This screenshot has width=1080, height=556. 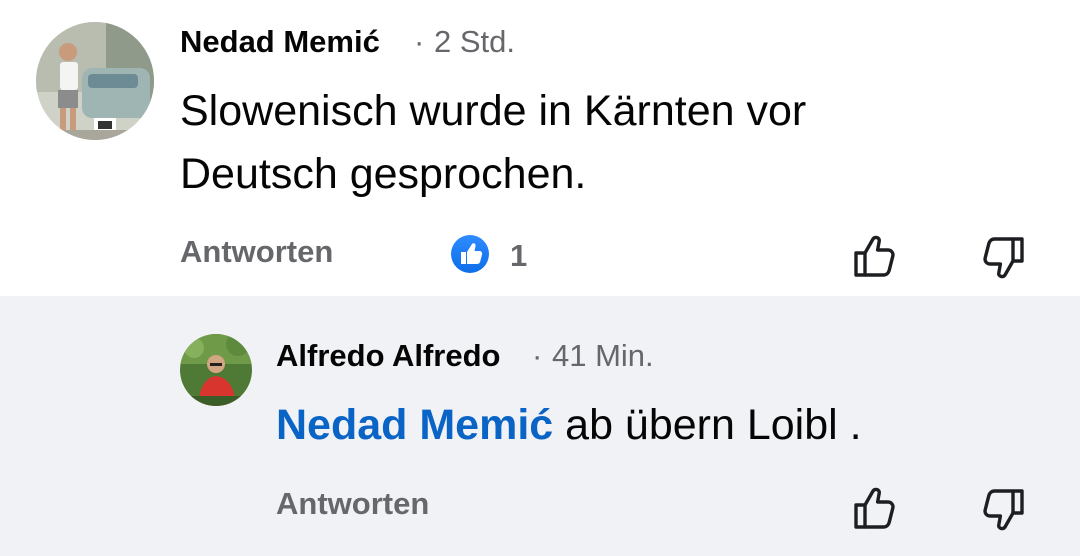 I want to click on reaction-badge, so click(x=470, y=254).